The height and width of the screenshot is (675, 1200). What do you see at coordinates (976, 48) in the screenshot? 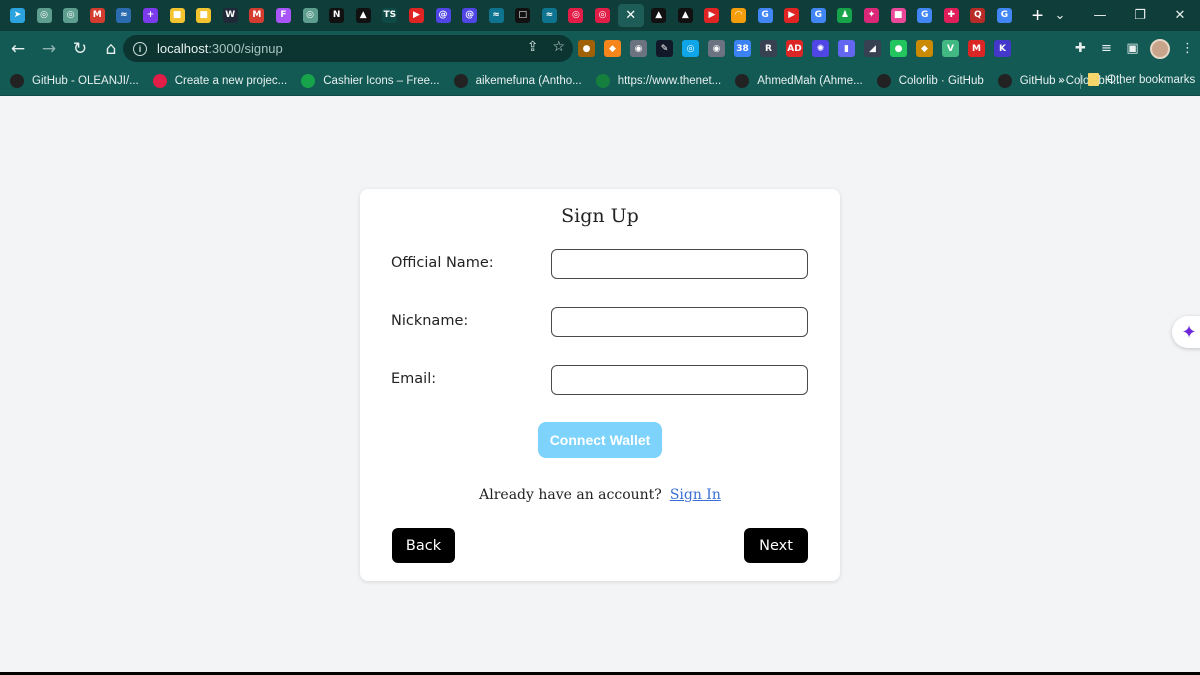
I see `m-ext-icon: M` at bounding box center [976, 48].